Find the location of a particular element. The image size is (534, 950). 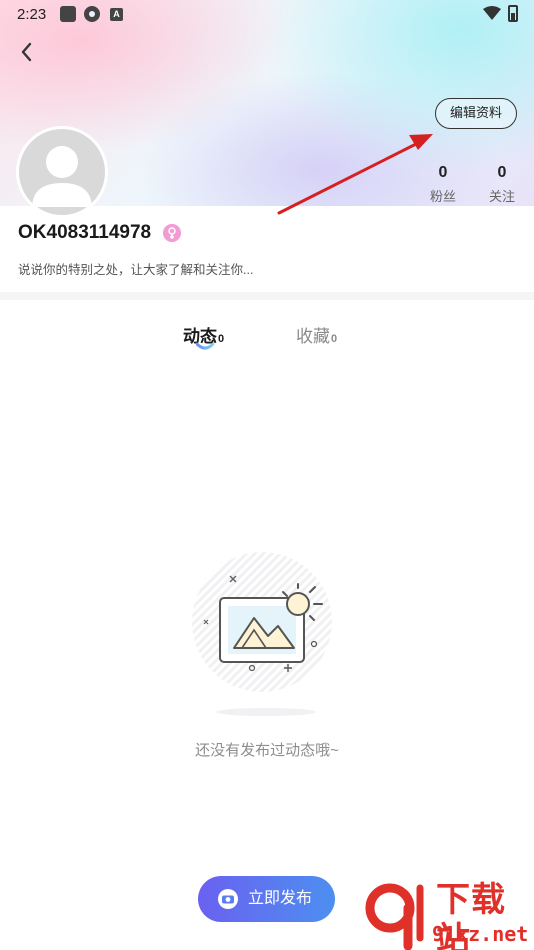

publish-now-button: 立即发布 is located at coordinates (266, 899).